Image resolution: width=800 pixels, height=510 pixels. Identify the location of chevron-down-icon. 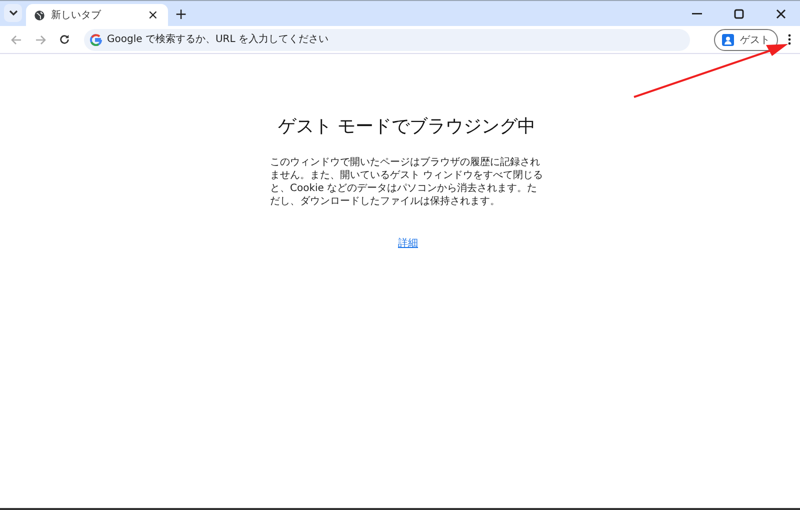
(13, 13).